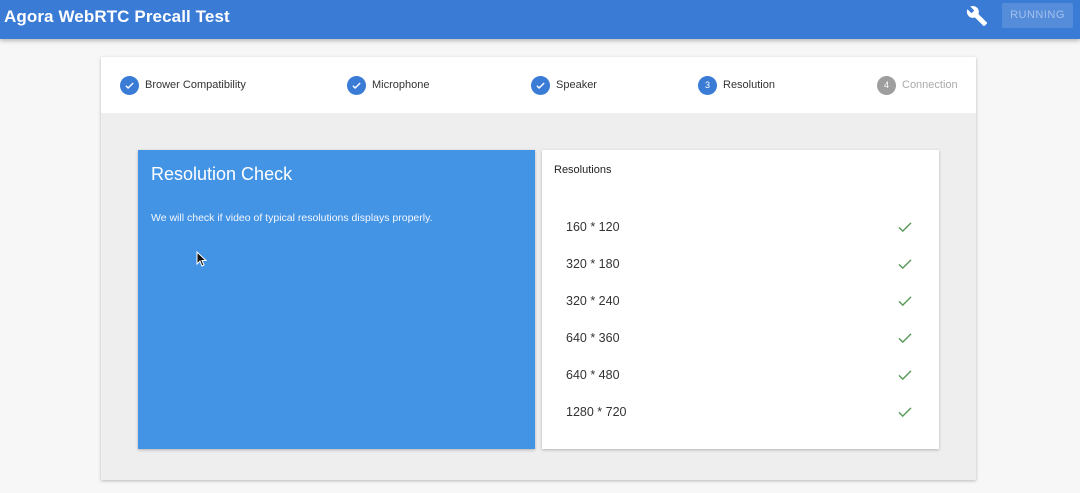  I want to click on resolution-label: 320 * 240, so click(593, 301).